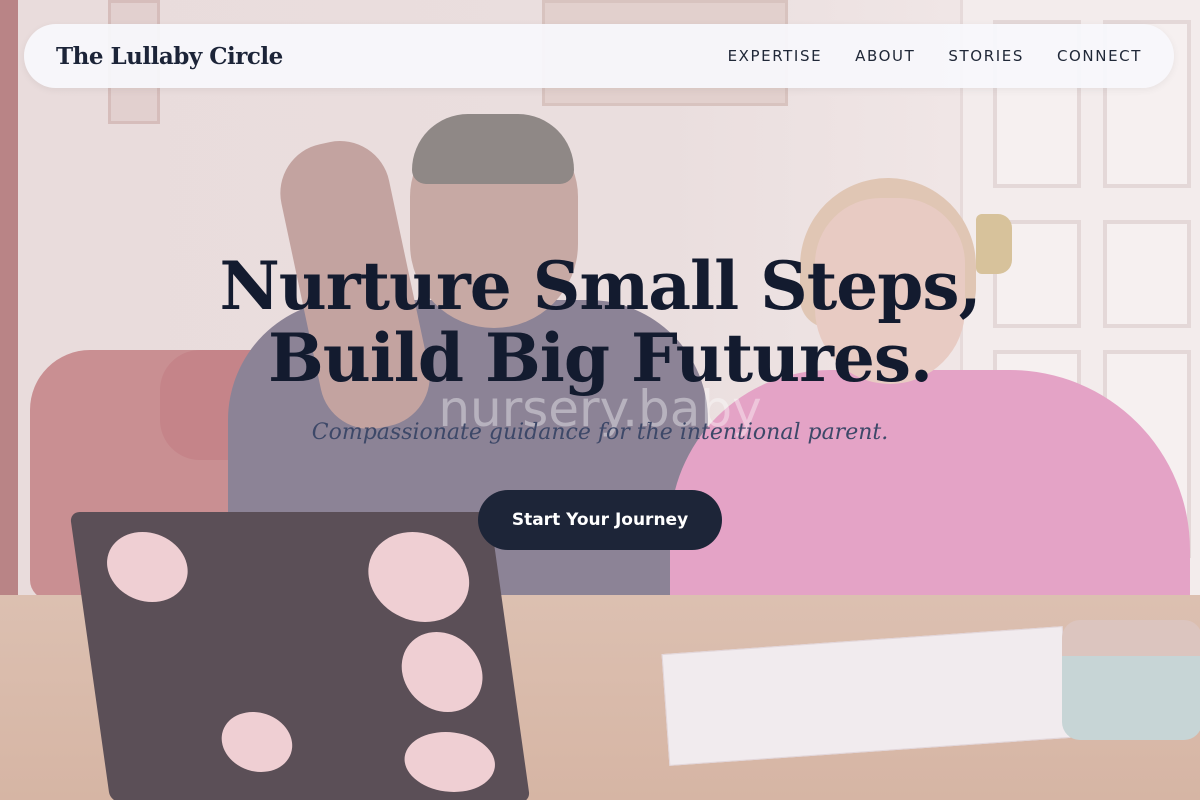 Image resolution: width=1200 pixels, height=800 pixels. Describe the element at coordinates (300, 656) in the screenshot. I see `floral-laptop` at that location.